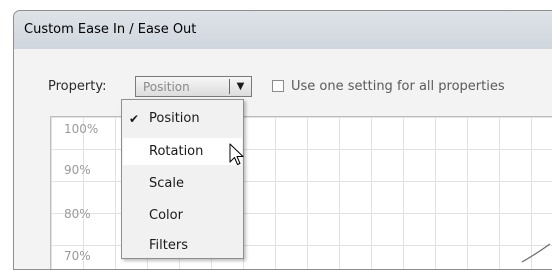  What do you see at coordinates (110, 29) in the screenshot?
I see `window-title: Custom Ease In / Ease Out` at bounding box center [110, 29].